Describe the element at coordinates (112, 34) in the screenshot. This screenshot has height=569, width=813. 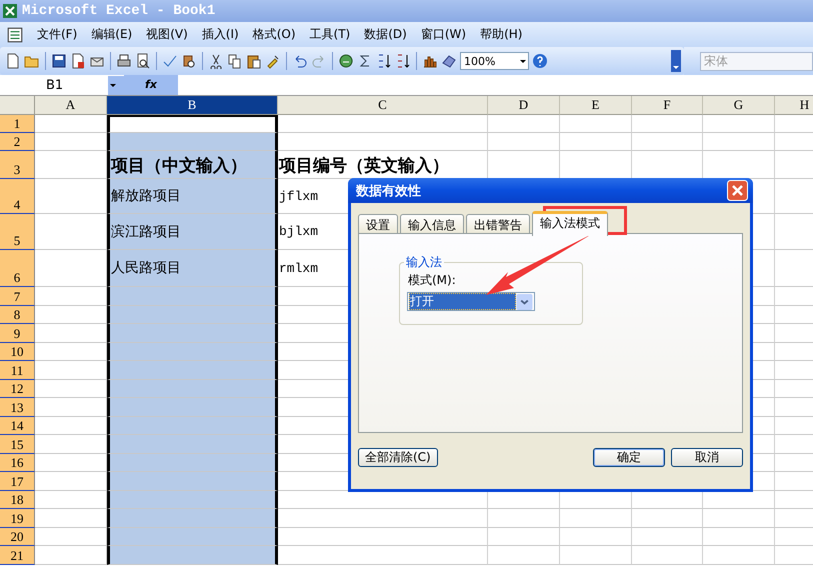
I see `menu-item: 编辑(E)` at that location.